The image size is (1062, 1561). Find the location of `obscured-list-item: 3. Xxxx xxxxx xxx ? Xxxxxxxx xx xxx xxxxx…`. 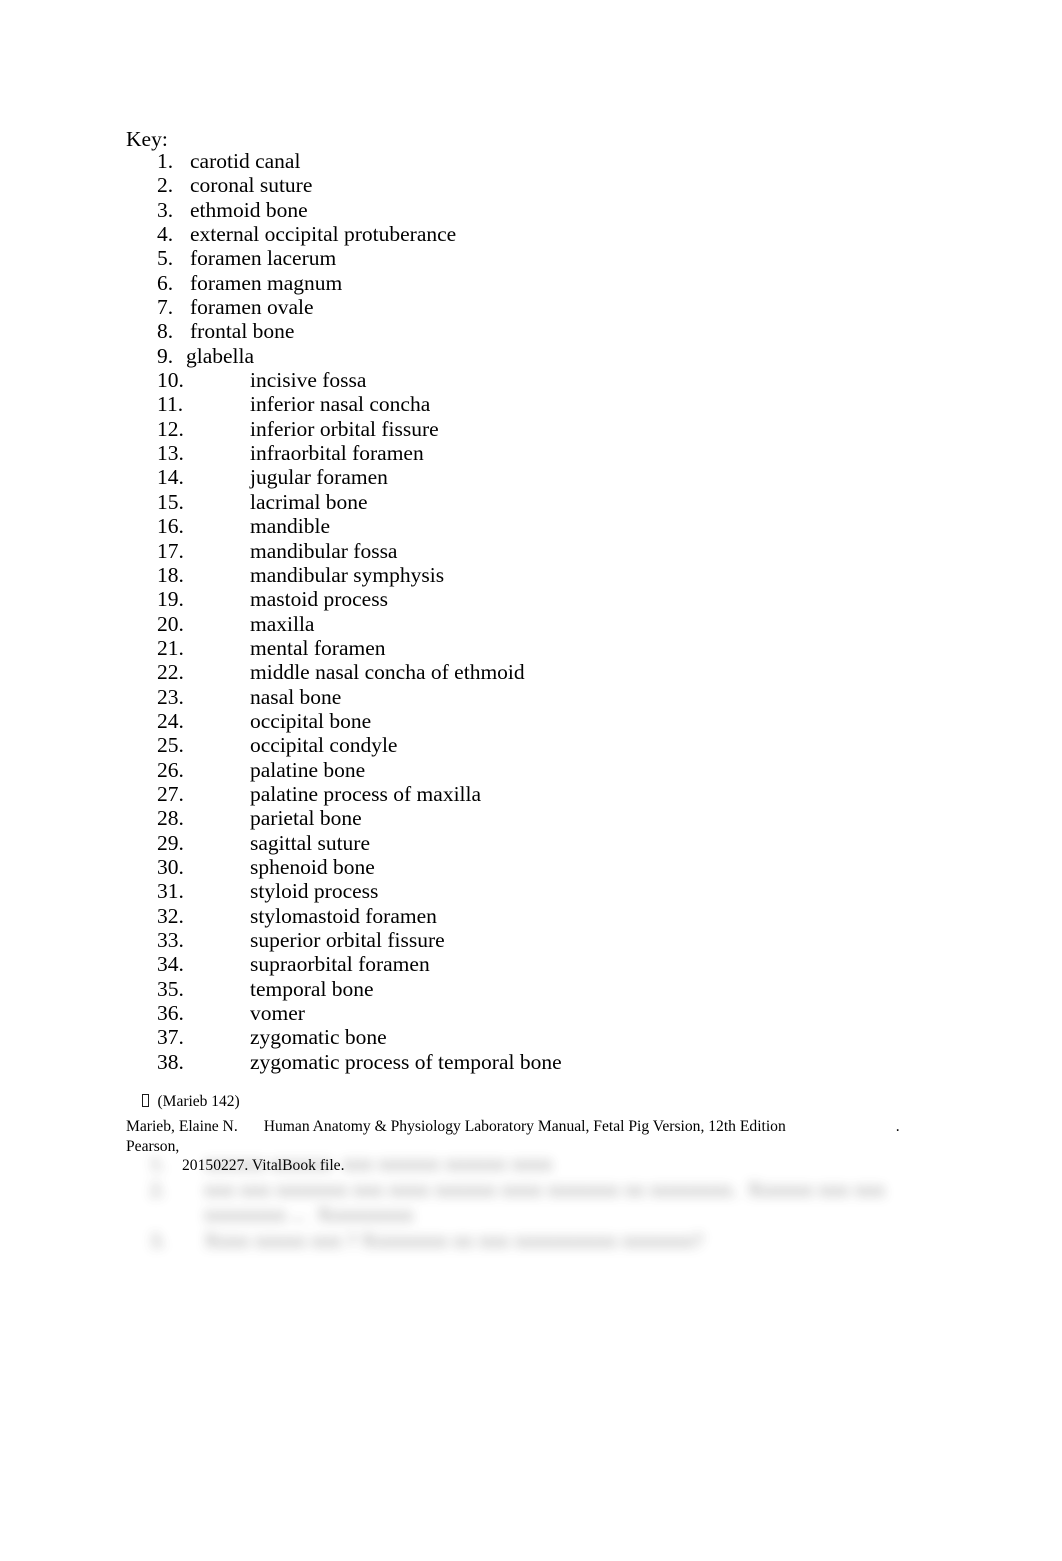

obscured-list-item: 3. Xxxx xxxxx xxx ? Xxxxxxxx xx xxx xxxxx… is located at coordinates (545, 1242).